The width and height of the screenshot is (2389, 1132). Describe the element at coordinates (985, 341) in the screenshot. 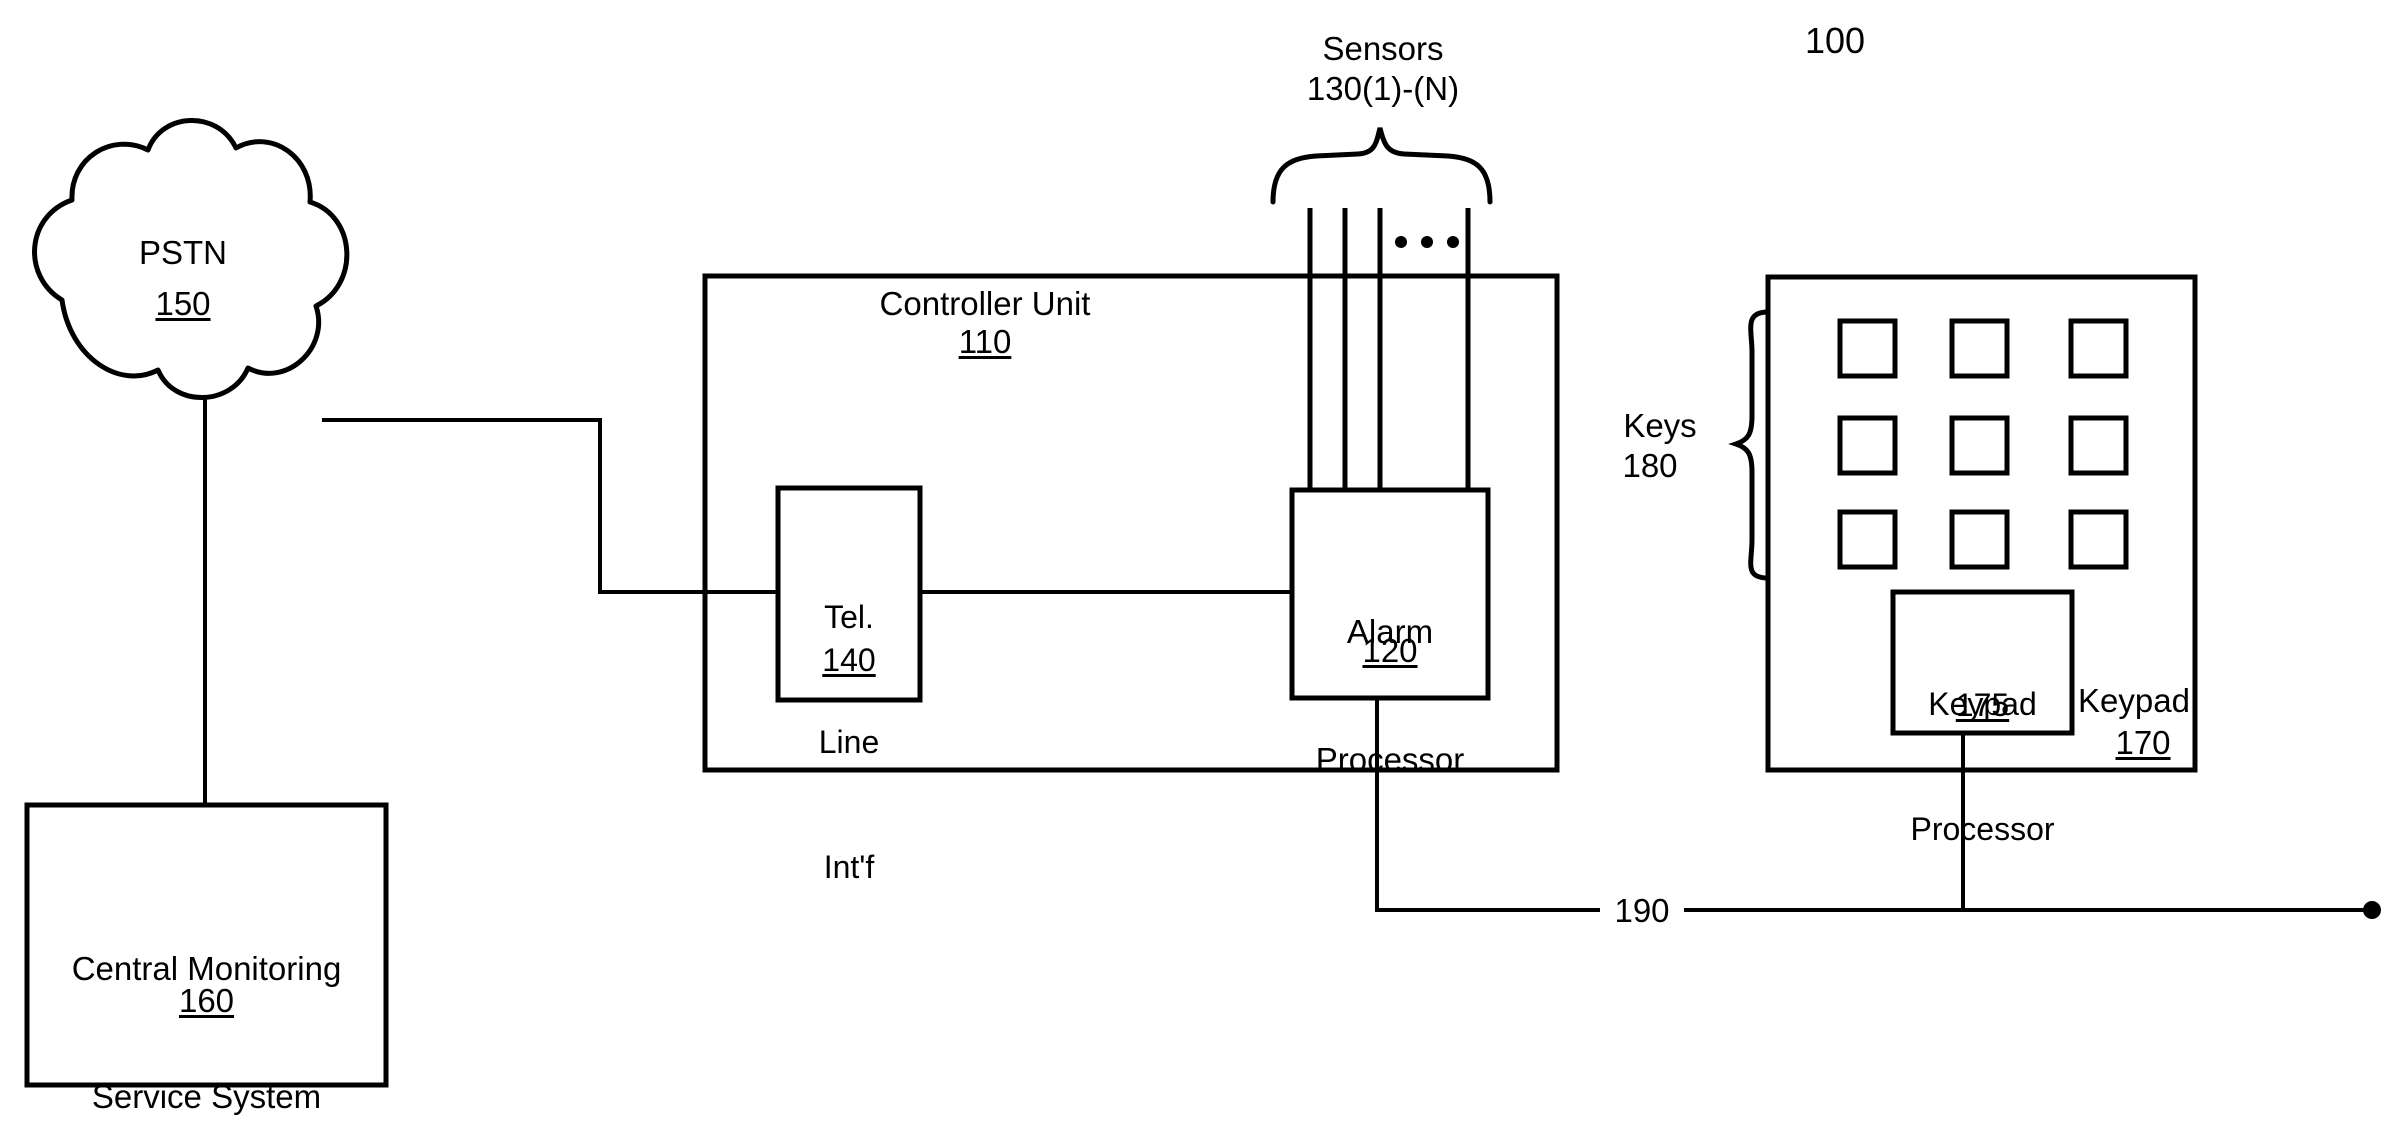

I see `controller-unit-ref: 110` at that location.